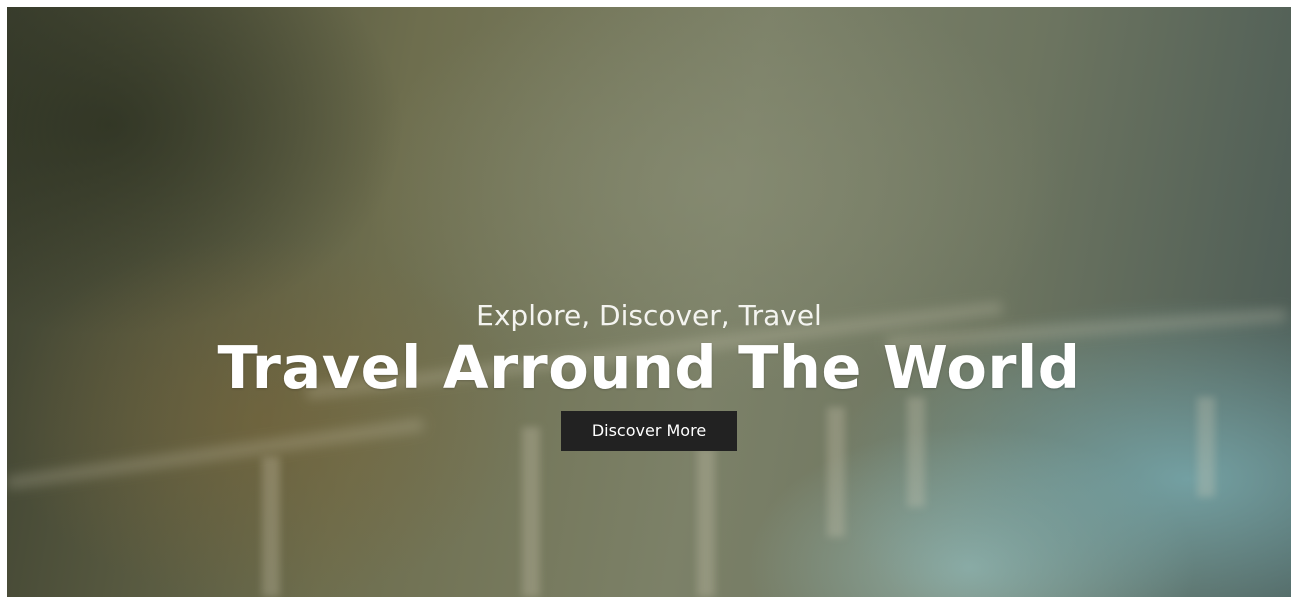 This screenshot has height=597, width=1298. I want to click on hero-title: Travel Arround The World, so click(649, 367).